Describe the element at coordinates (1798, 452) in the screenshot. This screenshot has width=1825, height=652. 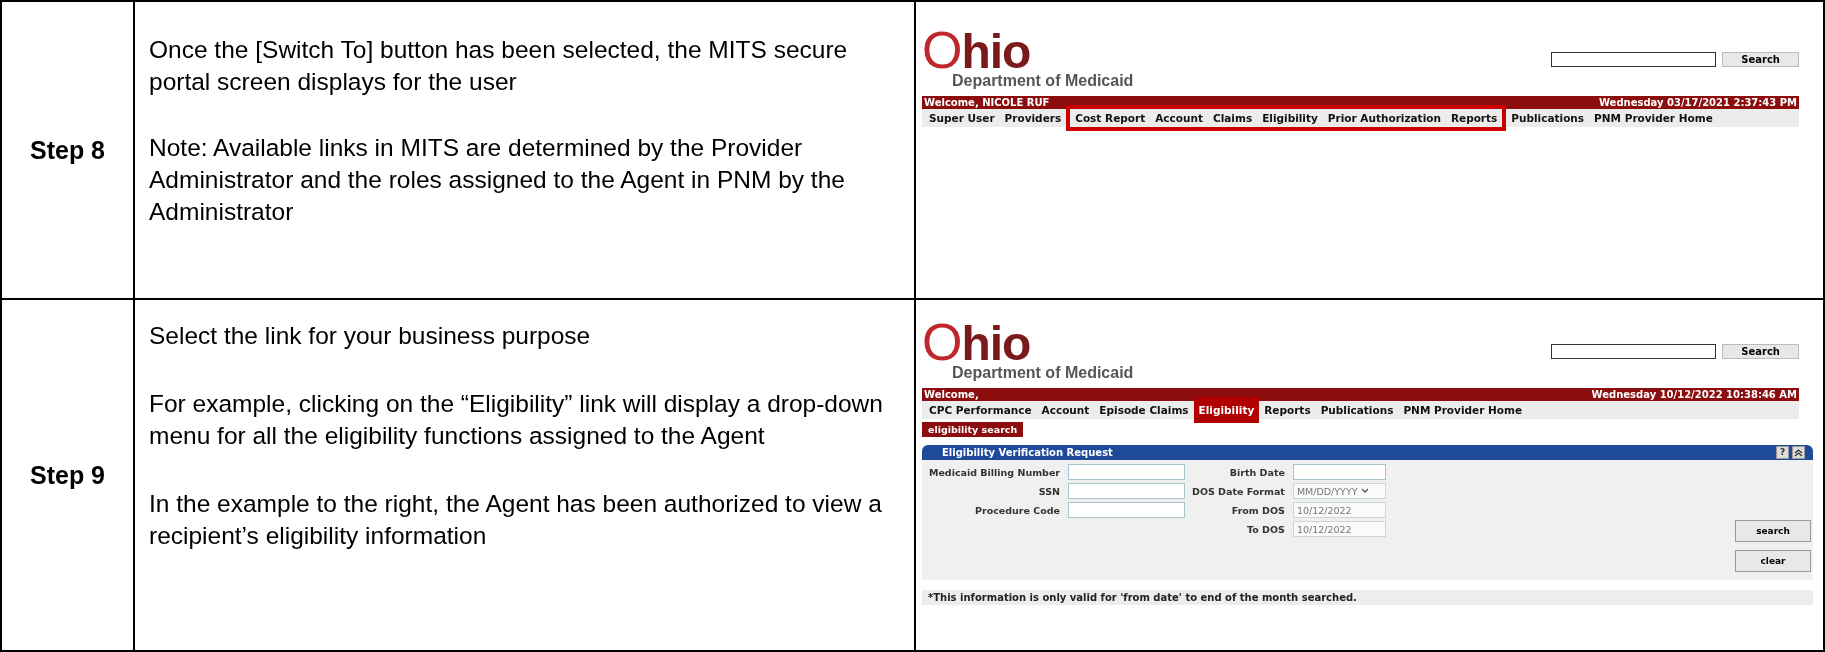
I see `collapse-icon` at that location.